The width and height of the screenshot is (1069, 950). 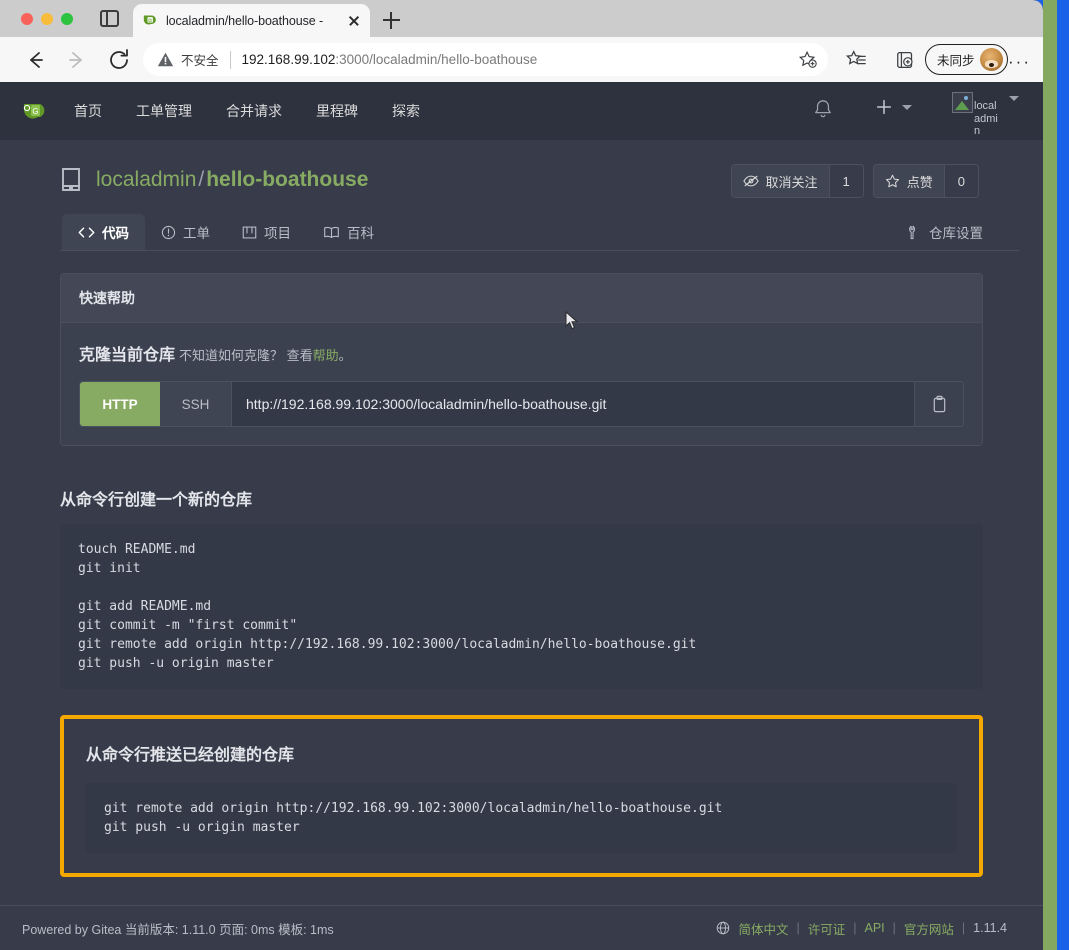 What do you see at coordinates (190, 755) in the screenshot?
I see `push-repo-title: 从命令行推送已经创建的仓库` at bounding box center [190, 755].